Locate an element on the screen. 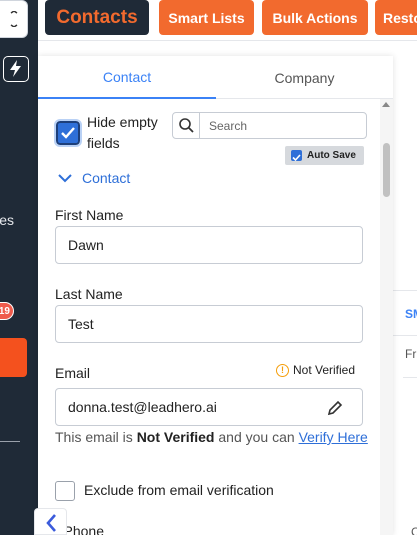 The height and width of the screenshot is (535, 417). tab-contact: Contact is located at coordinates (127, 77).